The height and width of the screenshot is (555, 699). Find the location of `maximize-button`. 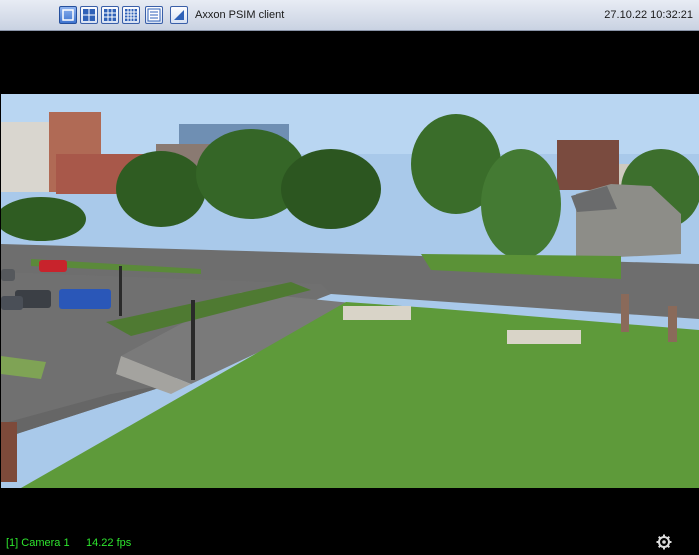

maximize-button is located at coordinates (179, 15).